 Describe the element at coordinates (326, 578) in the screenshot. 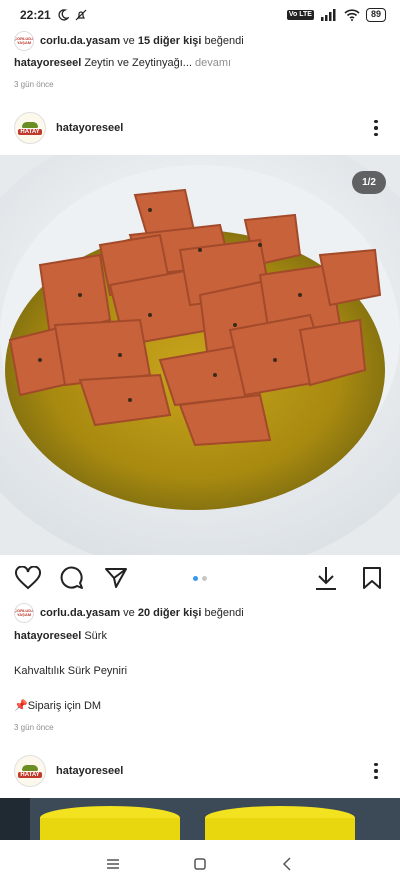

I see `download-icon` at that location.